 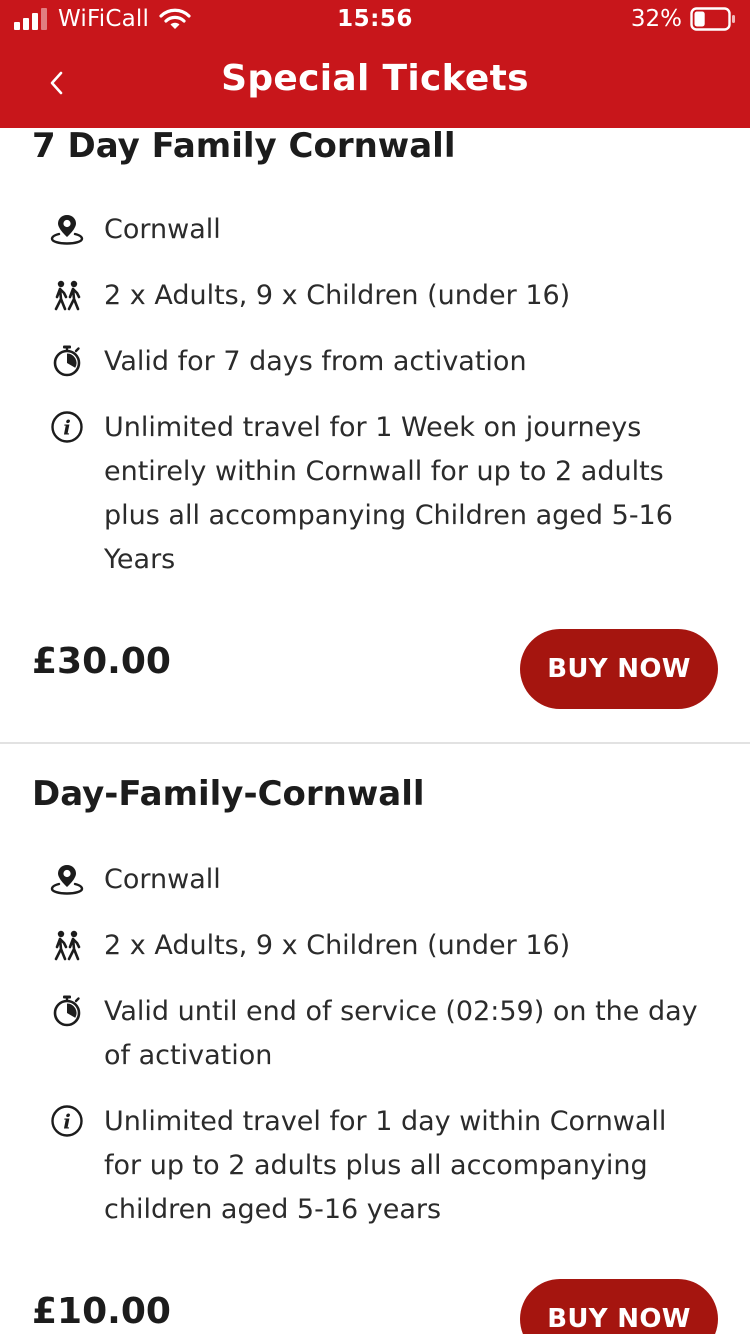 What do you see at coordinates (101, 1311) in the screenshot?
I see `ticket-price: £10.00` at bounding box center [101, 1311].